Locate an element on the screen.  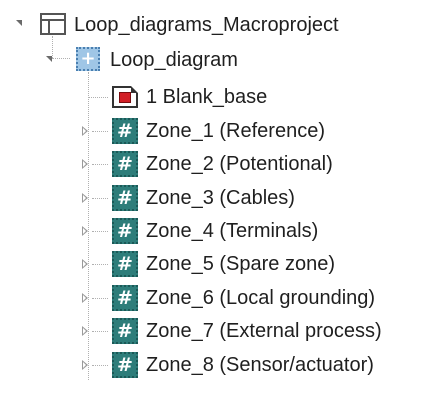
list-item: Zone_7 (External process) is located at coordinates (264, 331).